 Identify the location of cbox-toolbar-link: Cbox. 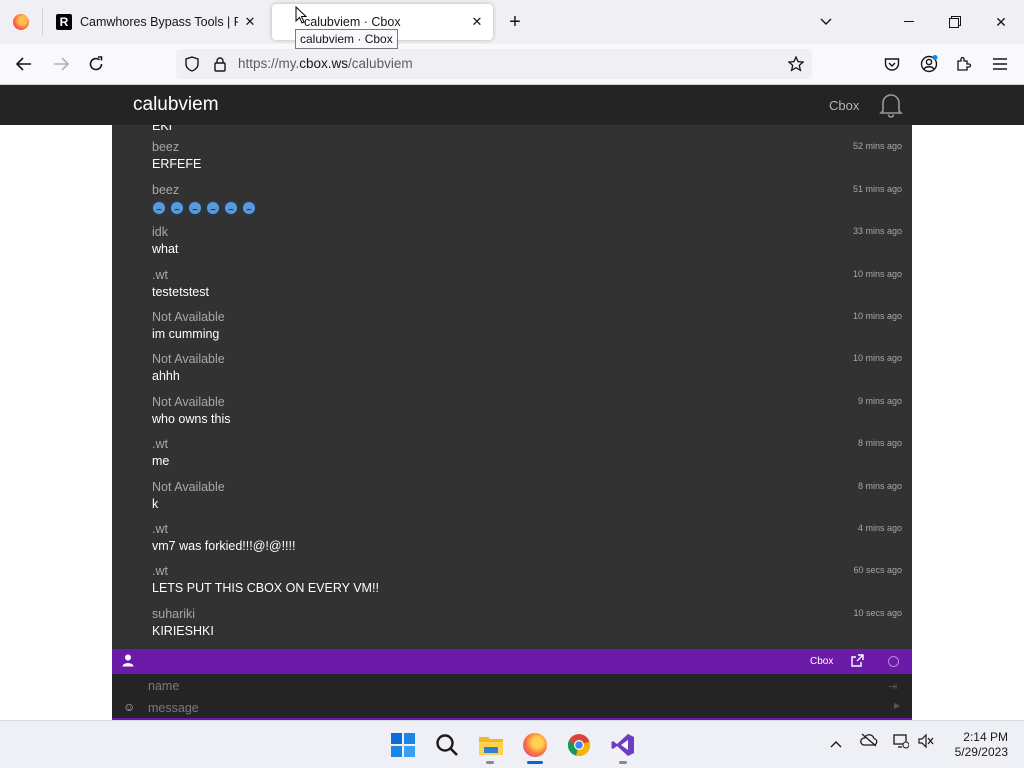
(821, 661).